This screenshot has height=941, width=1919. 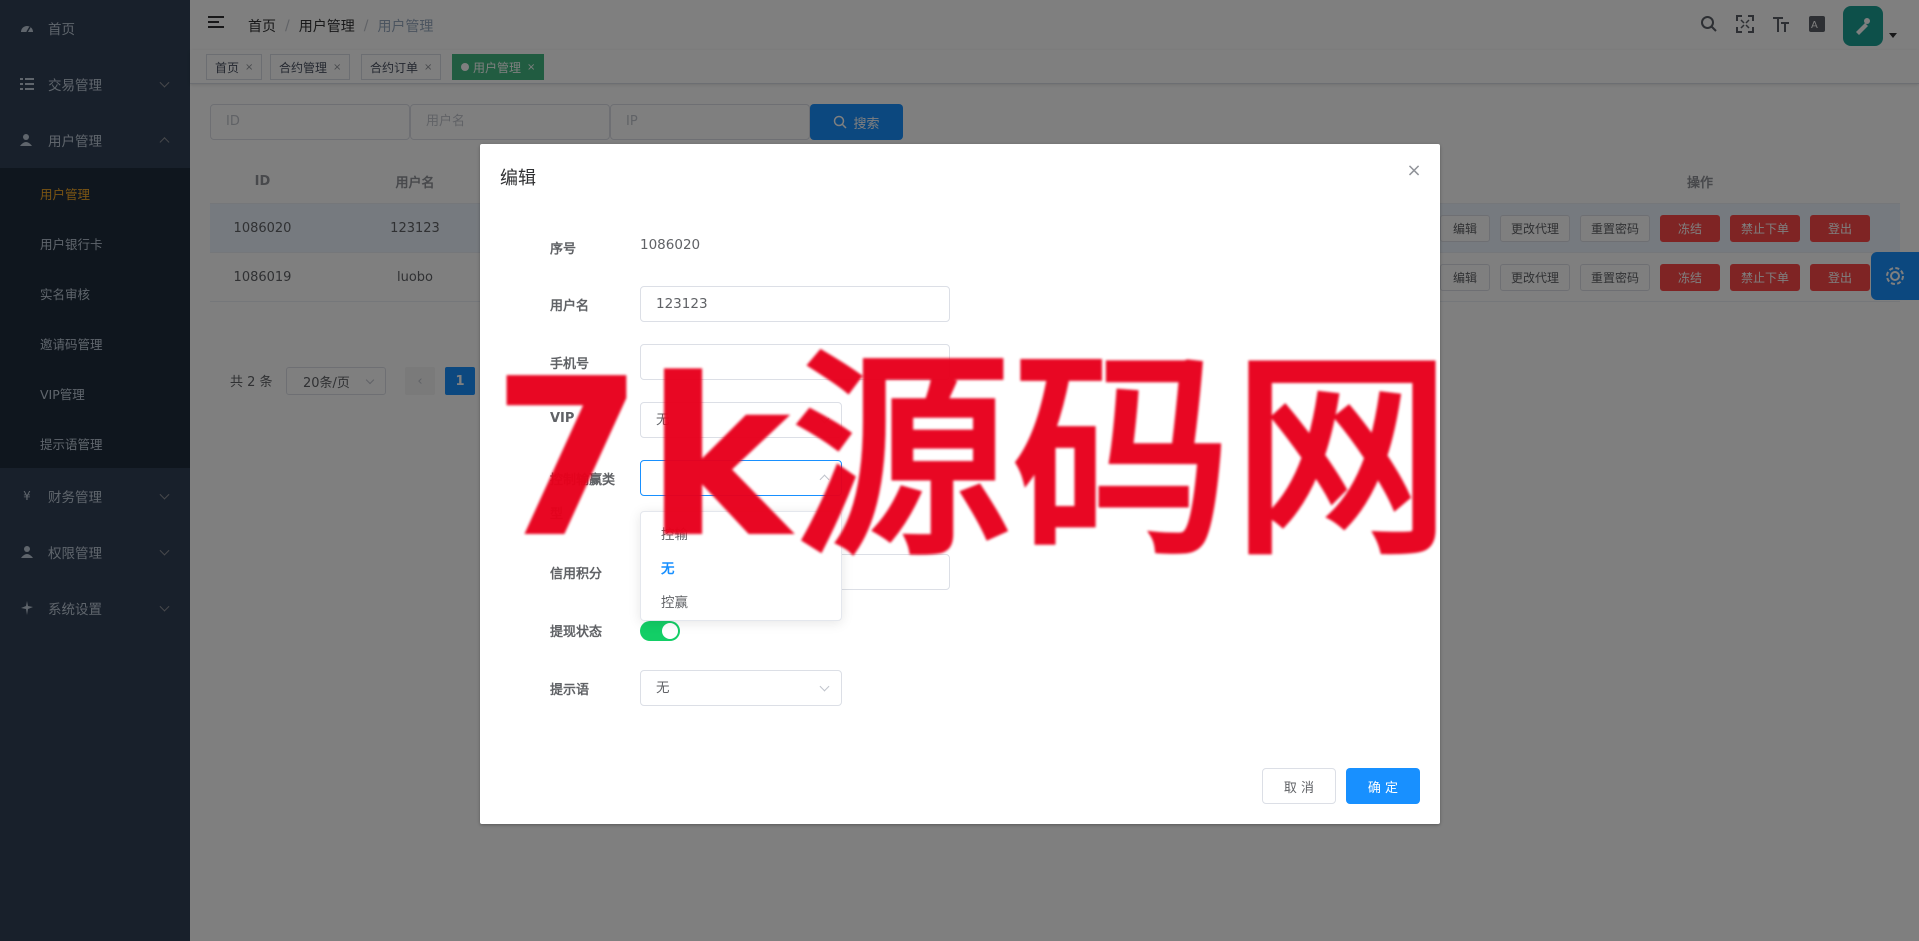 I want to click on tip-select: 无, so click(x=741, y=688).